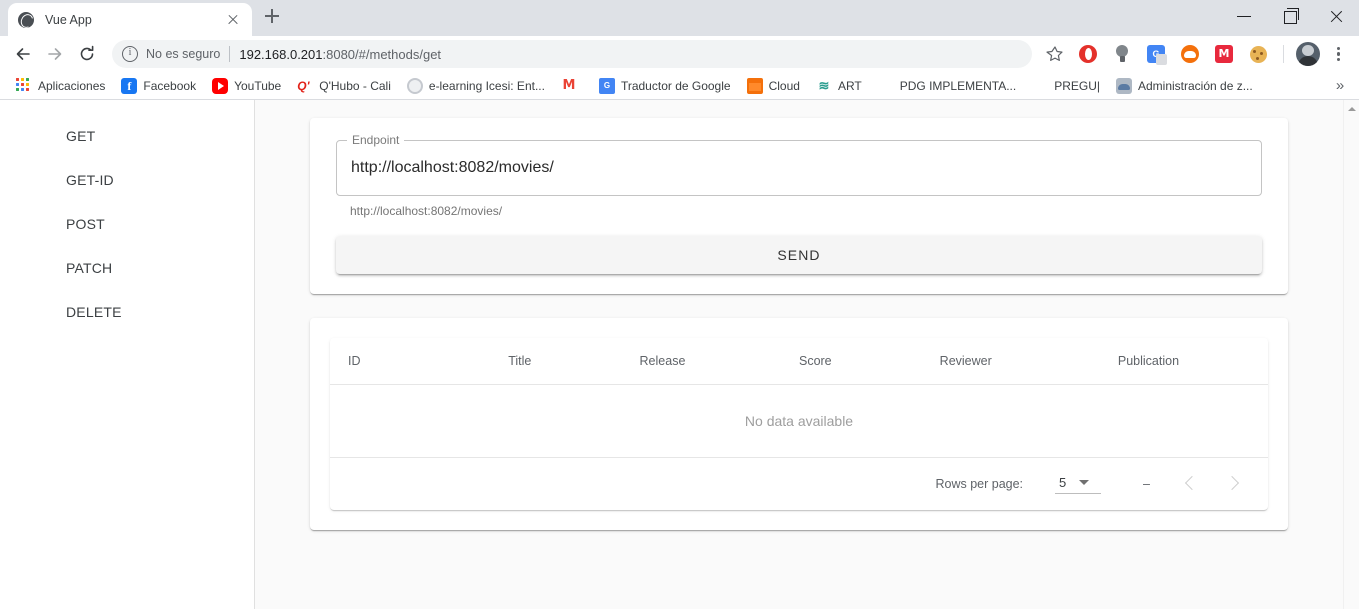 The width and height of the screenshot is (1359, 609). What do you see at coordinates (1244, 16) in the screenshot?
I see `minimize-button` at bounding box center [1244, 16].